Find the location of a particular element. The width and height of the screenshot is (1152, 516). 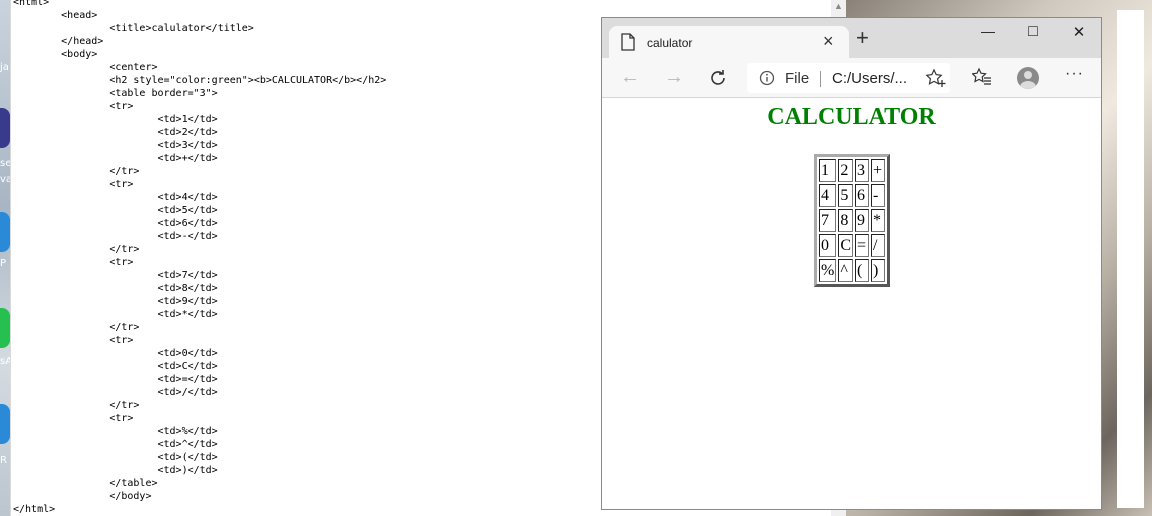

code-line: <td>/</td> is located at coordinates (115, 392).